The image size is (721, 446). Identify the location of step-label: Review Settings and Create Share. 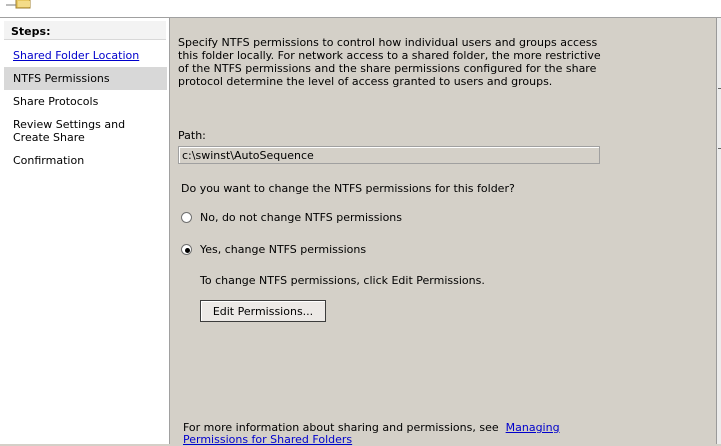
(69, 131).